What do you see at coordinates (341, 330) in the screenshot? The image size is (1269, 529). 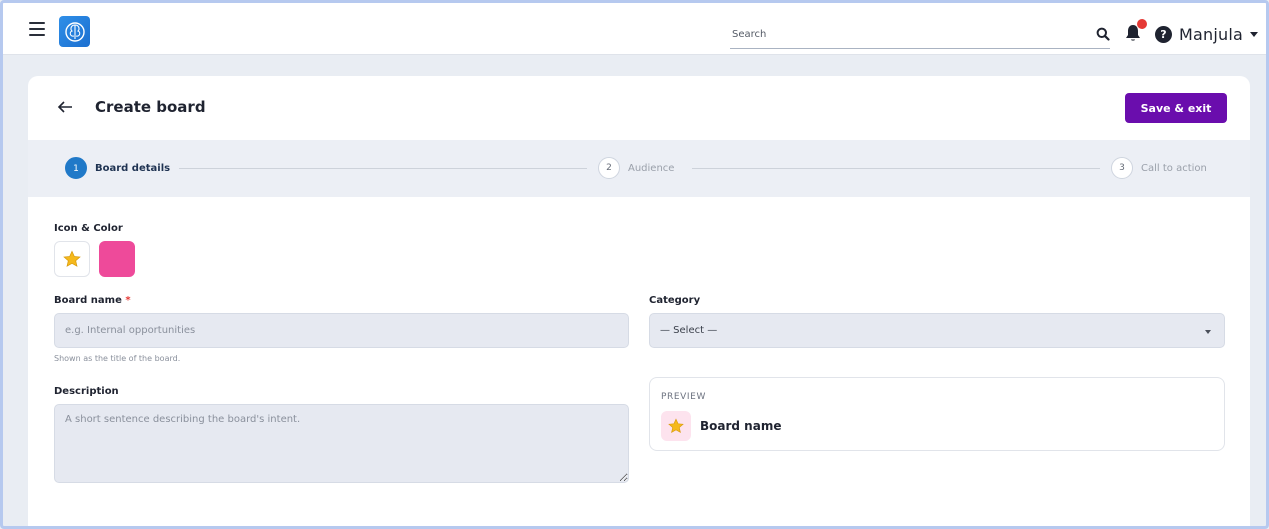 I see `board-name-input` at bounding box center [341, 330].